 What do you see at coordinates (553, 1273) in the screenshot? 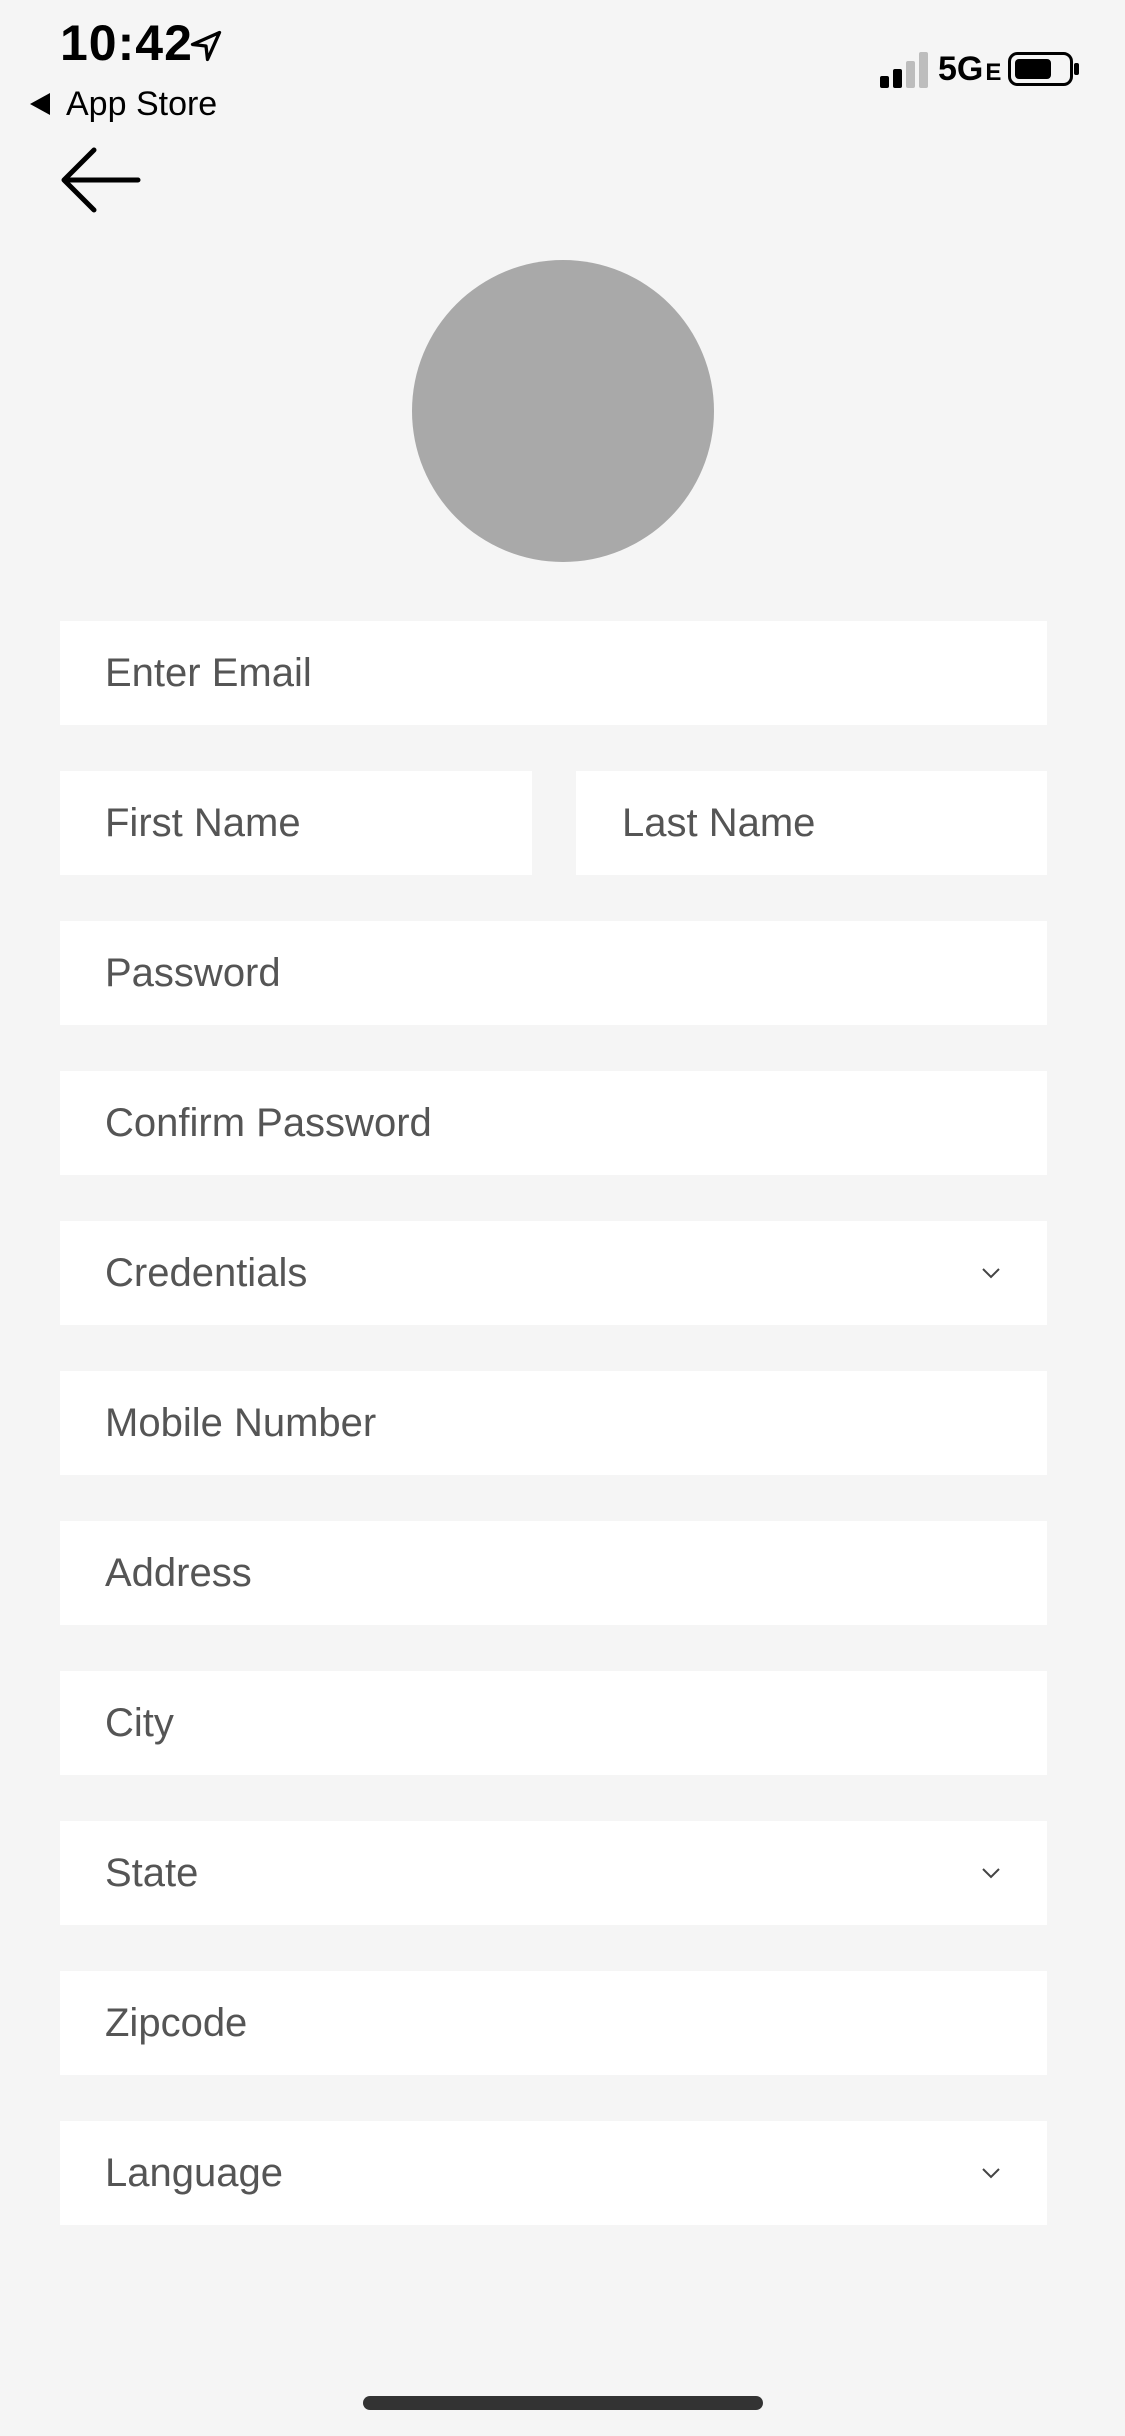
I see `credentials-select: Credentials` at bounding box center [553, 1273].